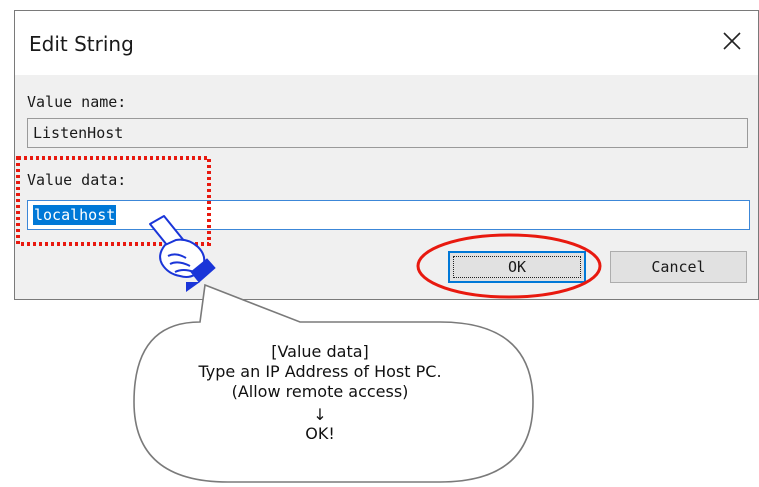 The image size is (759, 487). I want to click on down-arrow-icon: ↓, so click(320, 414).